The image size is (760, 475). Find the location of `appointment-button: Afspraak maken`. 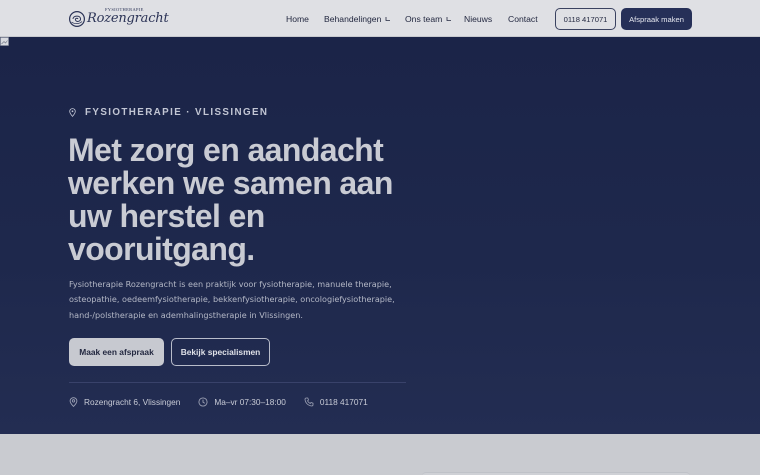

appointment-button: Afspraak maken is located at coordinates (656, 19).